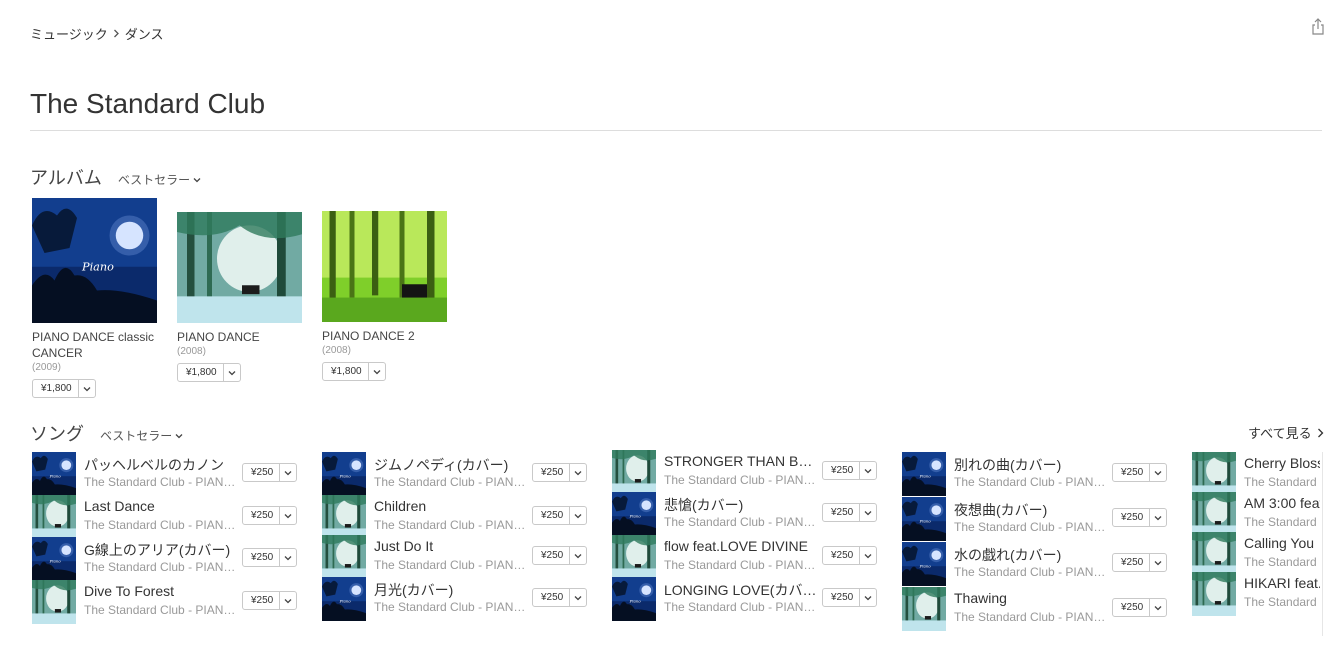 The height and width of the screenshot is (666, 1340). I want to click on song-title: Thawing, so click(1031, 598).